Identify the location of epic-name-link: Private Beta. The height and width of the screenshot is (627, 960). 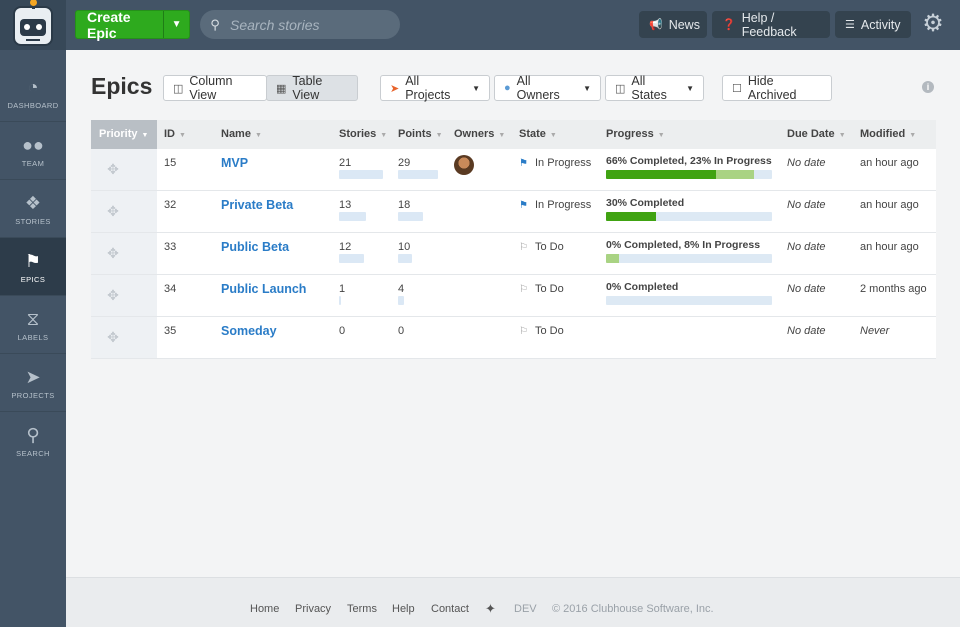
(257, 205).